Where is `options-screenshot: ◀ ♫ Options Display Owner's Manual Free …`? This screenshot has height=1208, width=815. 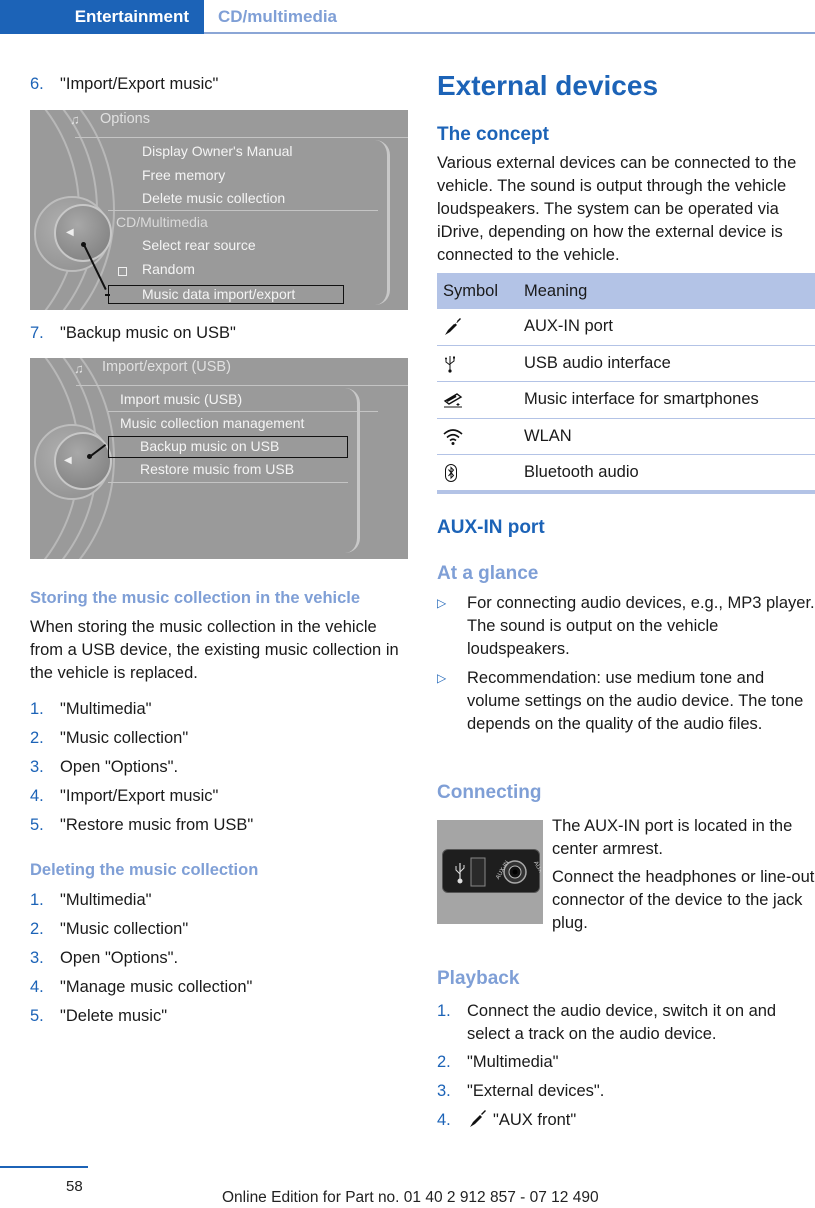 options-screenshot: ◀ ♫ Options Display Owner's Manual Free … is located at coordinates (219, 210).